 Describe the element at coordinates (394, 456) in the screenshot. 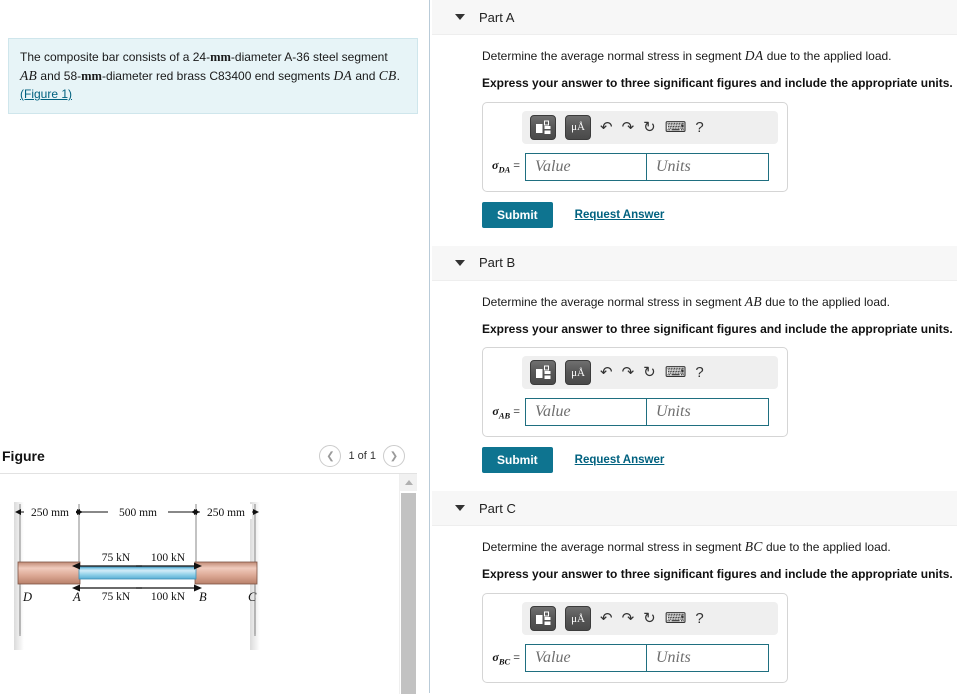

I see `figure-next-button: ❯` at that location.